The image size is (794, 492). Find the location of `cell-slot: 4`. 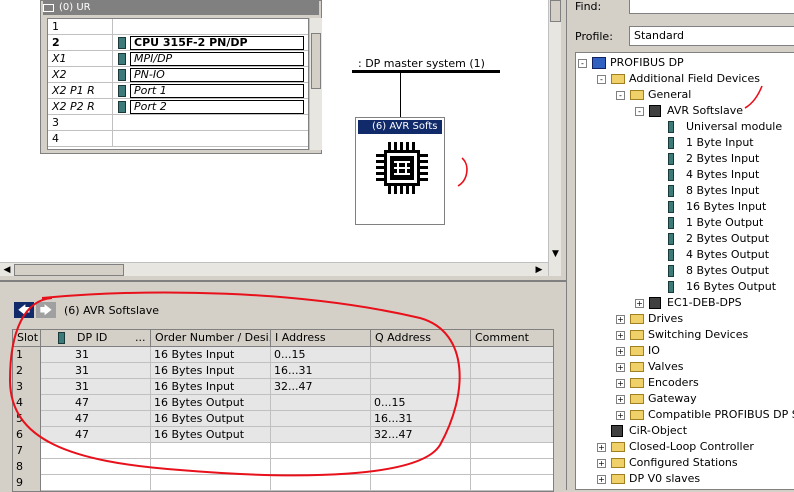

cell-slot: 4 is located at coordinates (27, 403).